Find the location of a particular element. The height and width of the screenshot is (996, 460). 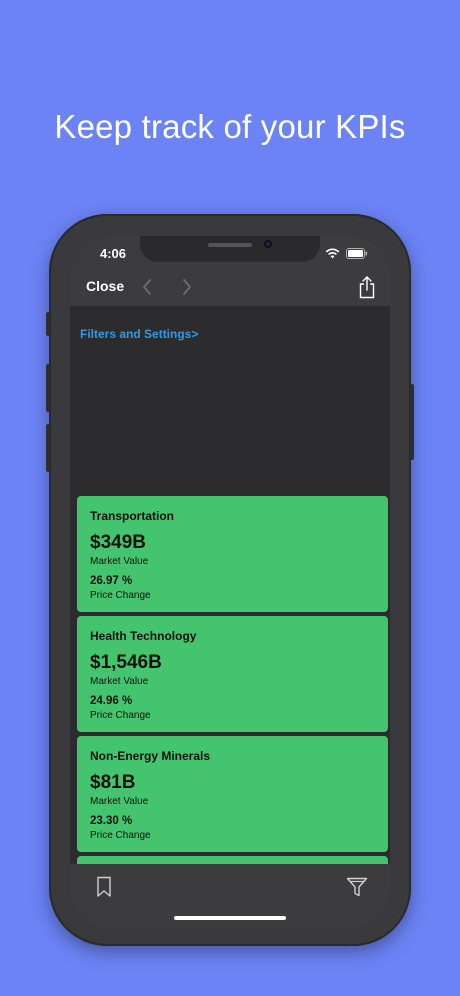

status-time: 4:06 is located at coordinates (113, 253).